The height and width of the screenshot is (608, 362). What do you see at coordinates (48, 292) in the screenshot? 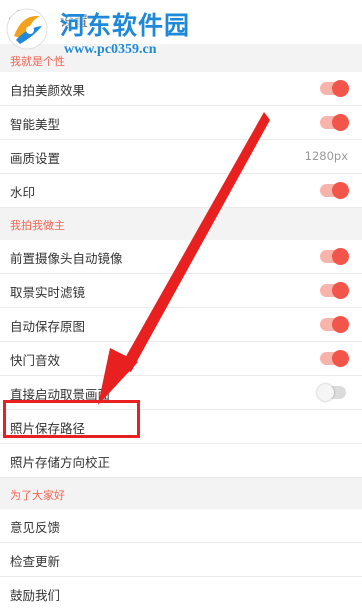
I see `setting-label: 取景实时滤镜` at bounding box center [48, 292].